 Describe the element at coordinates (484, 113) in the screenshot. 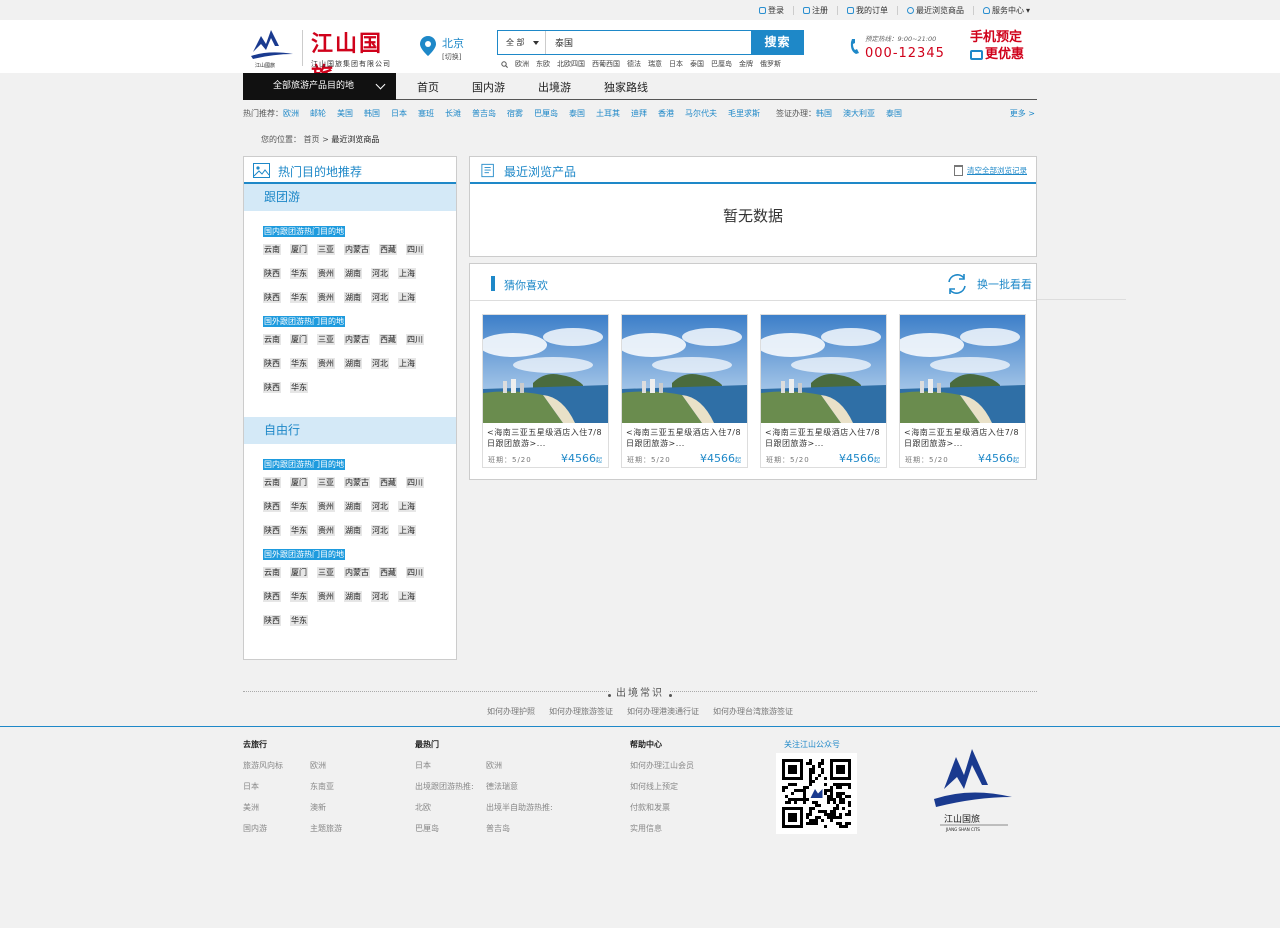

I see `hot-destination-link: 普吉岛` at that location.